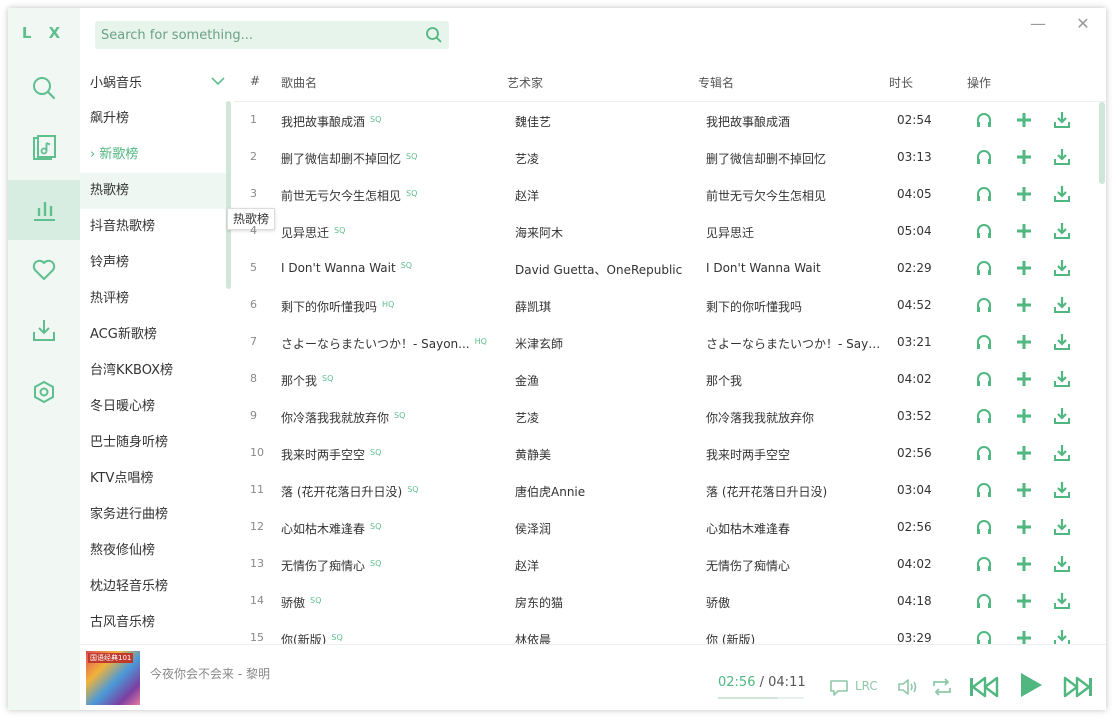  What do you see at coordinates (44, 210) in the screenshot?
I see `nav-leaderboard` at bounding box center [44, 210].